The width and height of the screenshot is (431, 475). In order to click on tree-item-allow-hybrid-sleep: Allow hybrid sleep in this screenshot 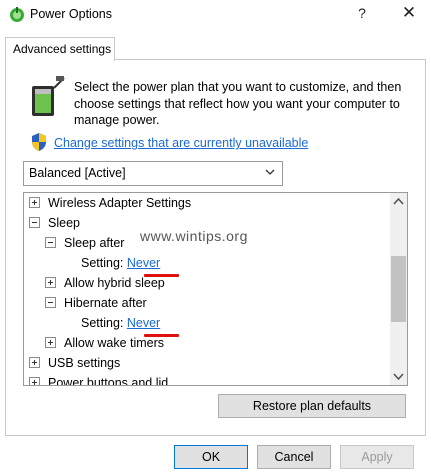, I will do `click(105, 283)`.